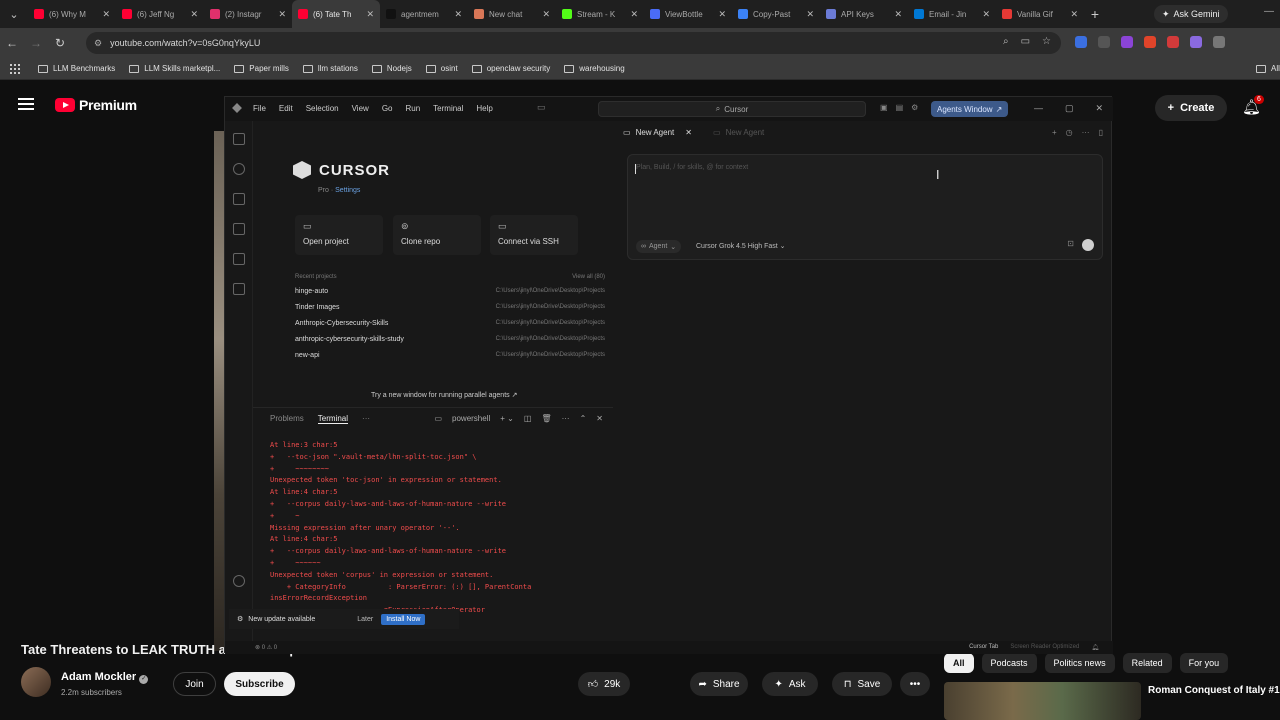 This screenshot has height=720, width=1280. I want to click on cursor-tab-status: Cursor Tab, so click(983, 647).